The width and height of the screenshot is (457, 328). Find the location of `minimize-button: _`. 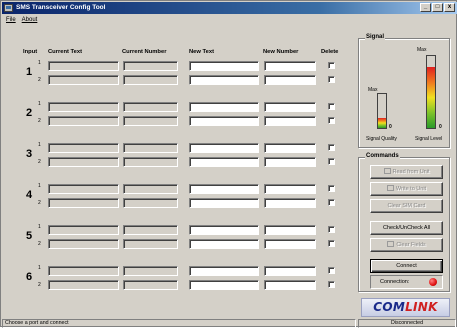

minimize-button: _ is located at coordinates (425, 7).